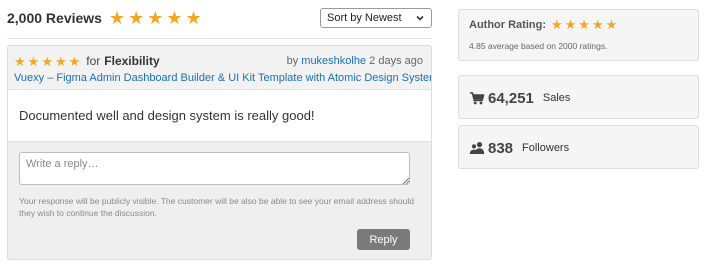  Describe the element at coordinates (214, 168) in the screenshot. I see `reply-input` at that location.